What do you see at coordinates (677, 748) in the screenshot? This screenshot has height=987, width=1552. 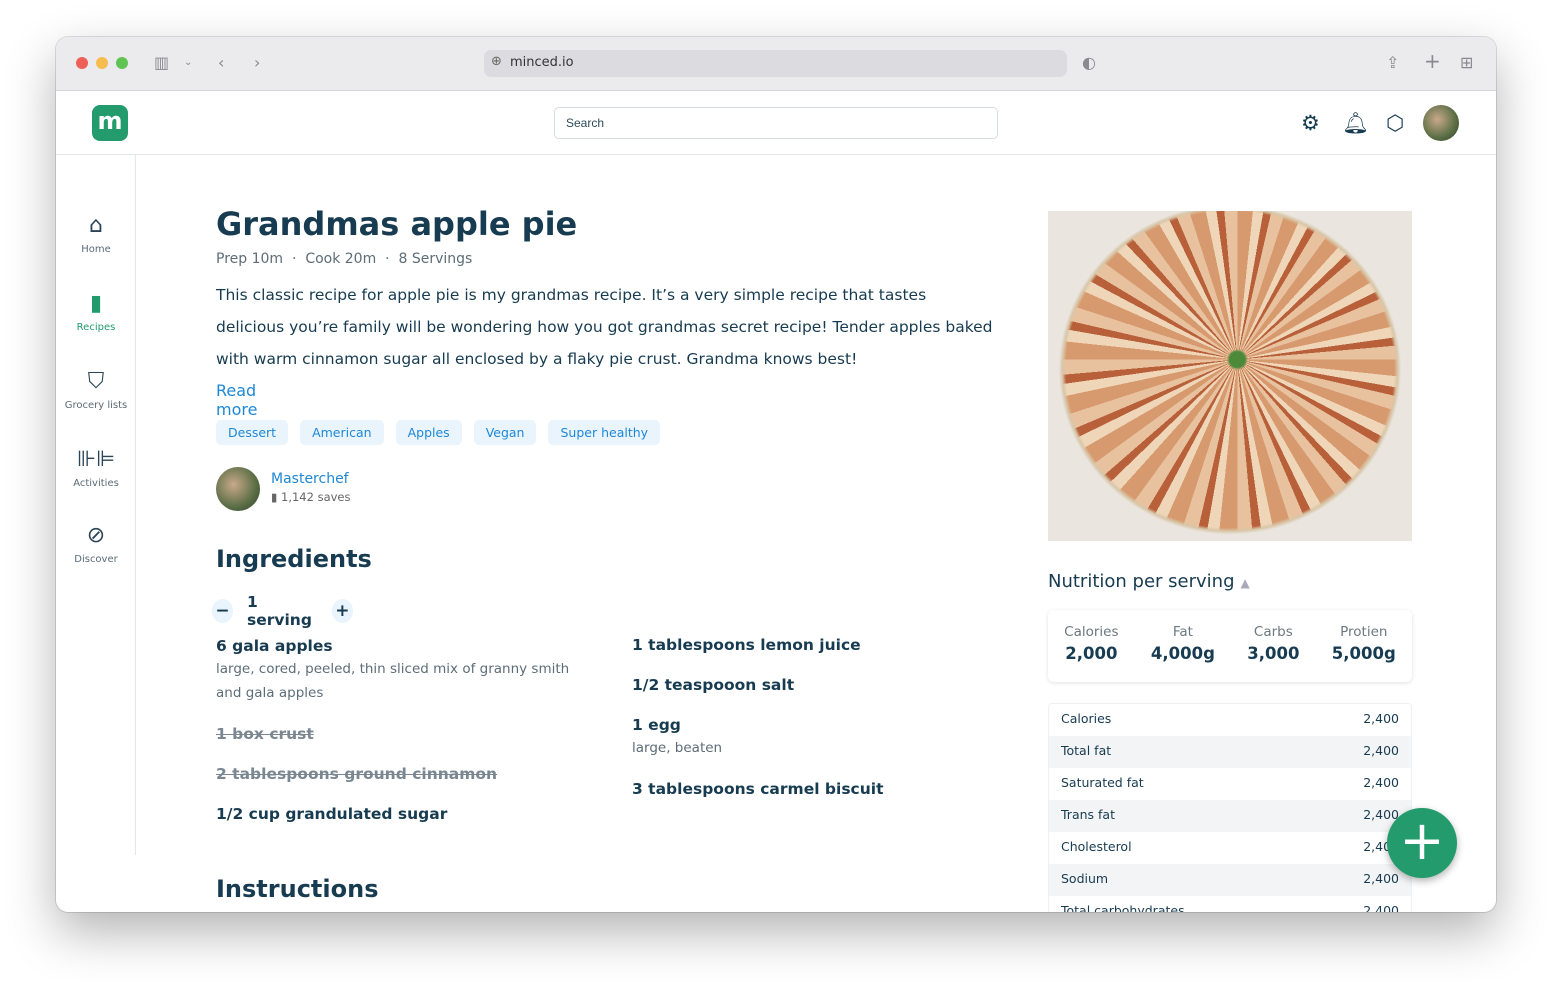 I see `ingredient-detail: large, beaten` at bounding box center [677, 748].